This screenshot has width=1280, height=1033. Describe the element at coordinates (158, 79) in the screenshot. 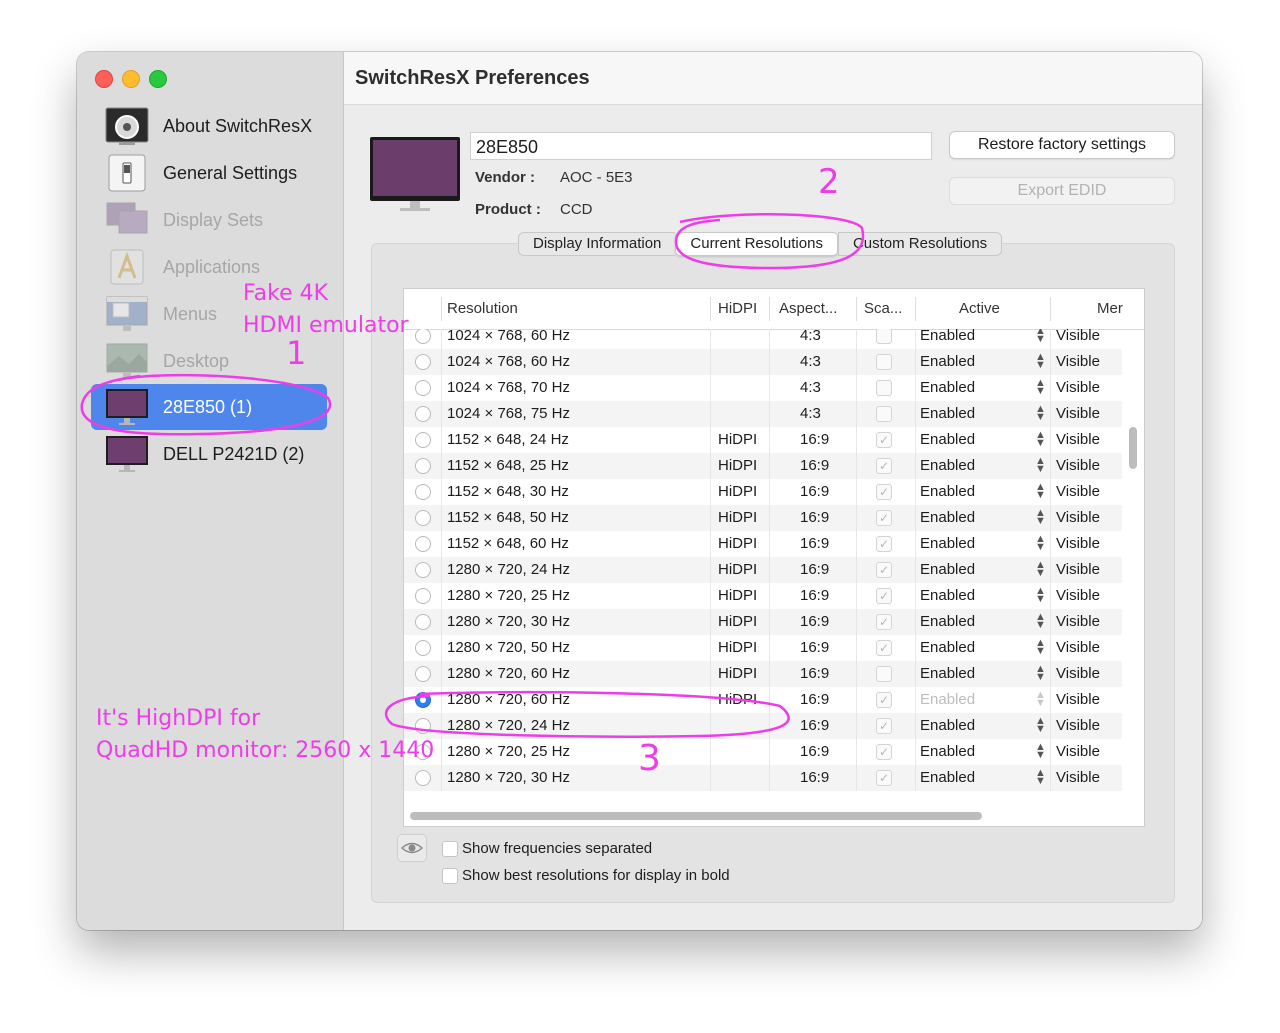

I see `zoom-window-button` at that location.